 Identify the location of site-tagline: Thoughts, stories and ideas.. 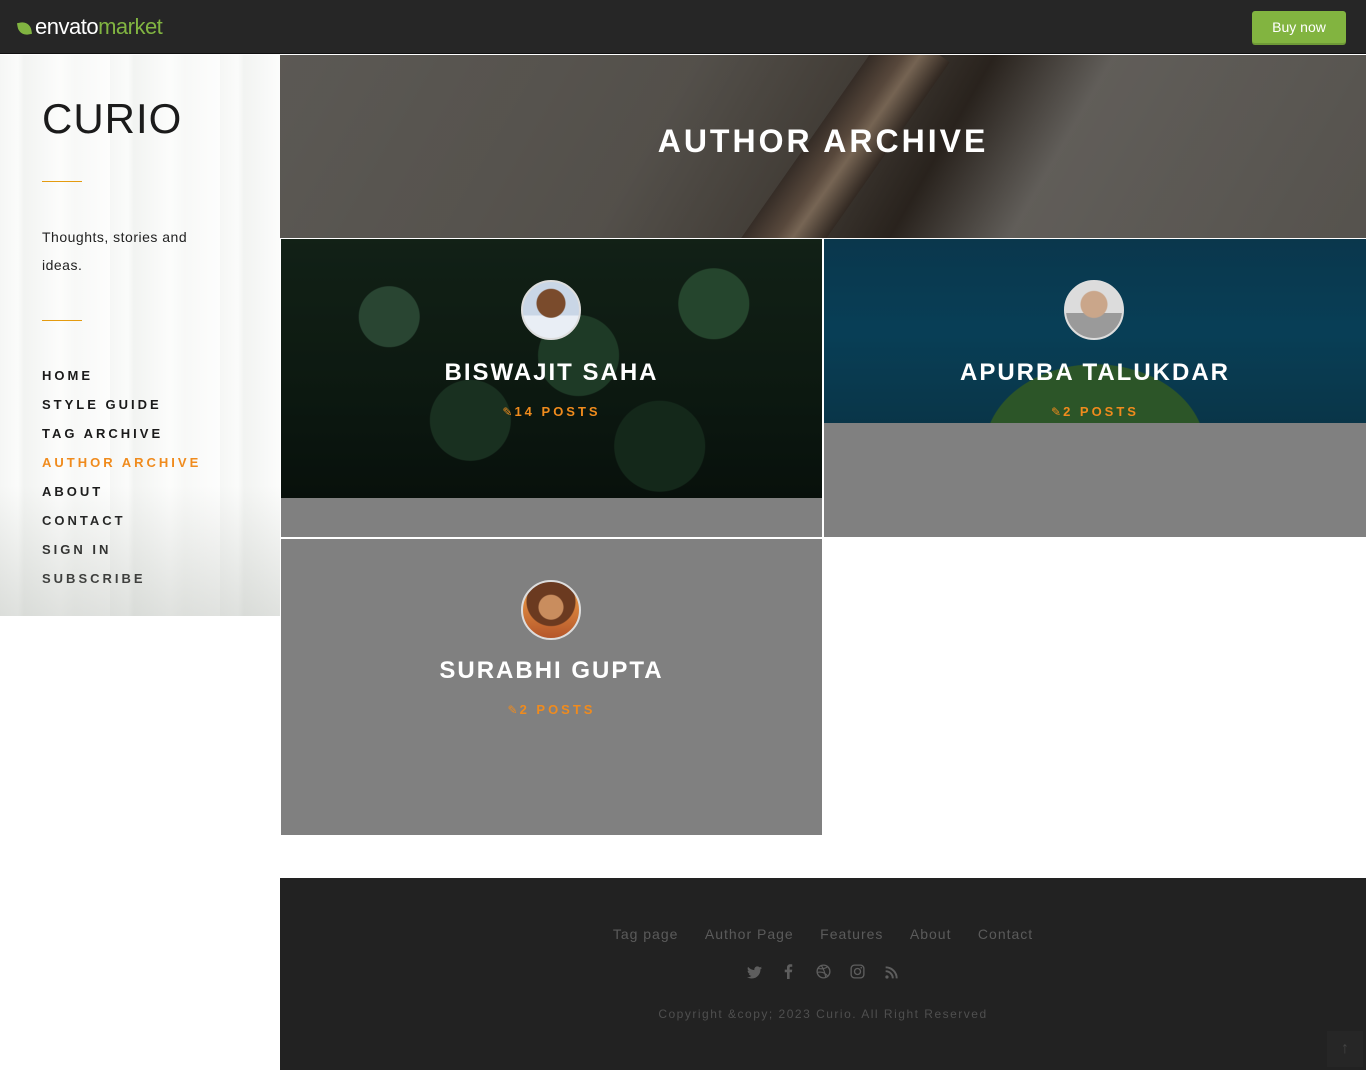
(115, 251).